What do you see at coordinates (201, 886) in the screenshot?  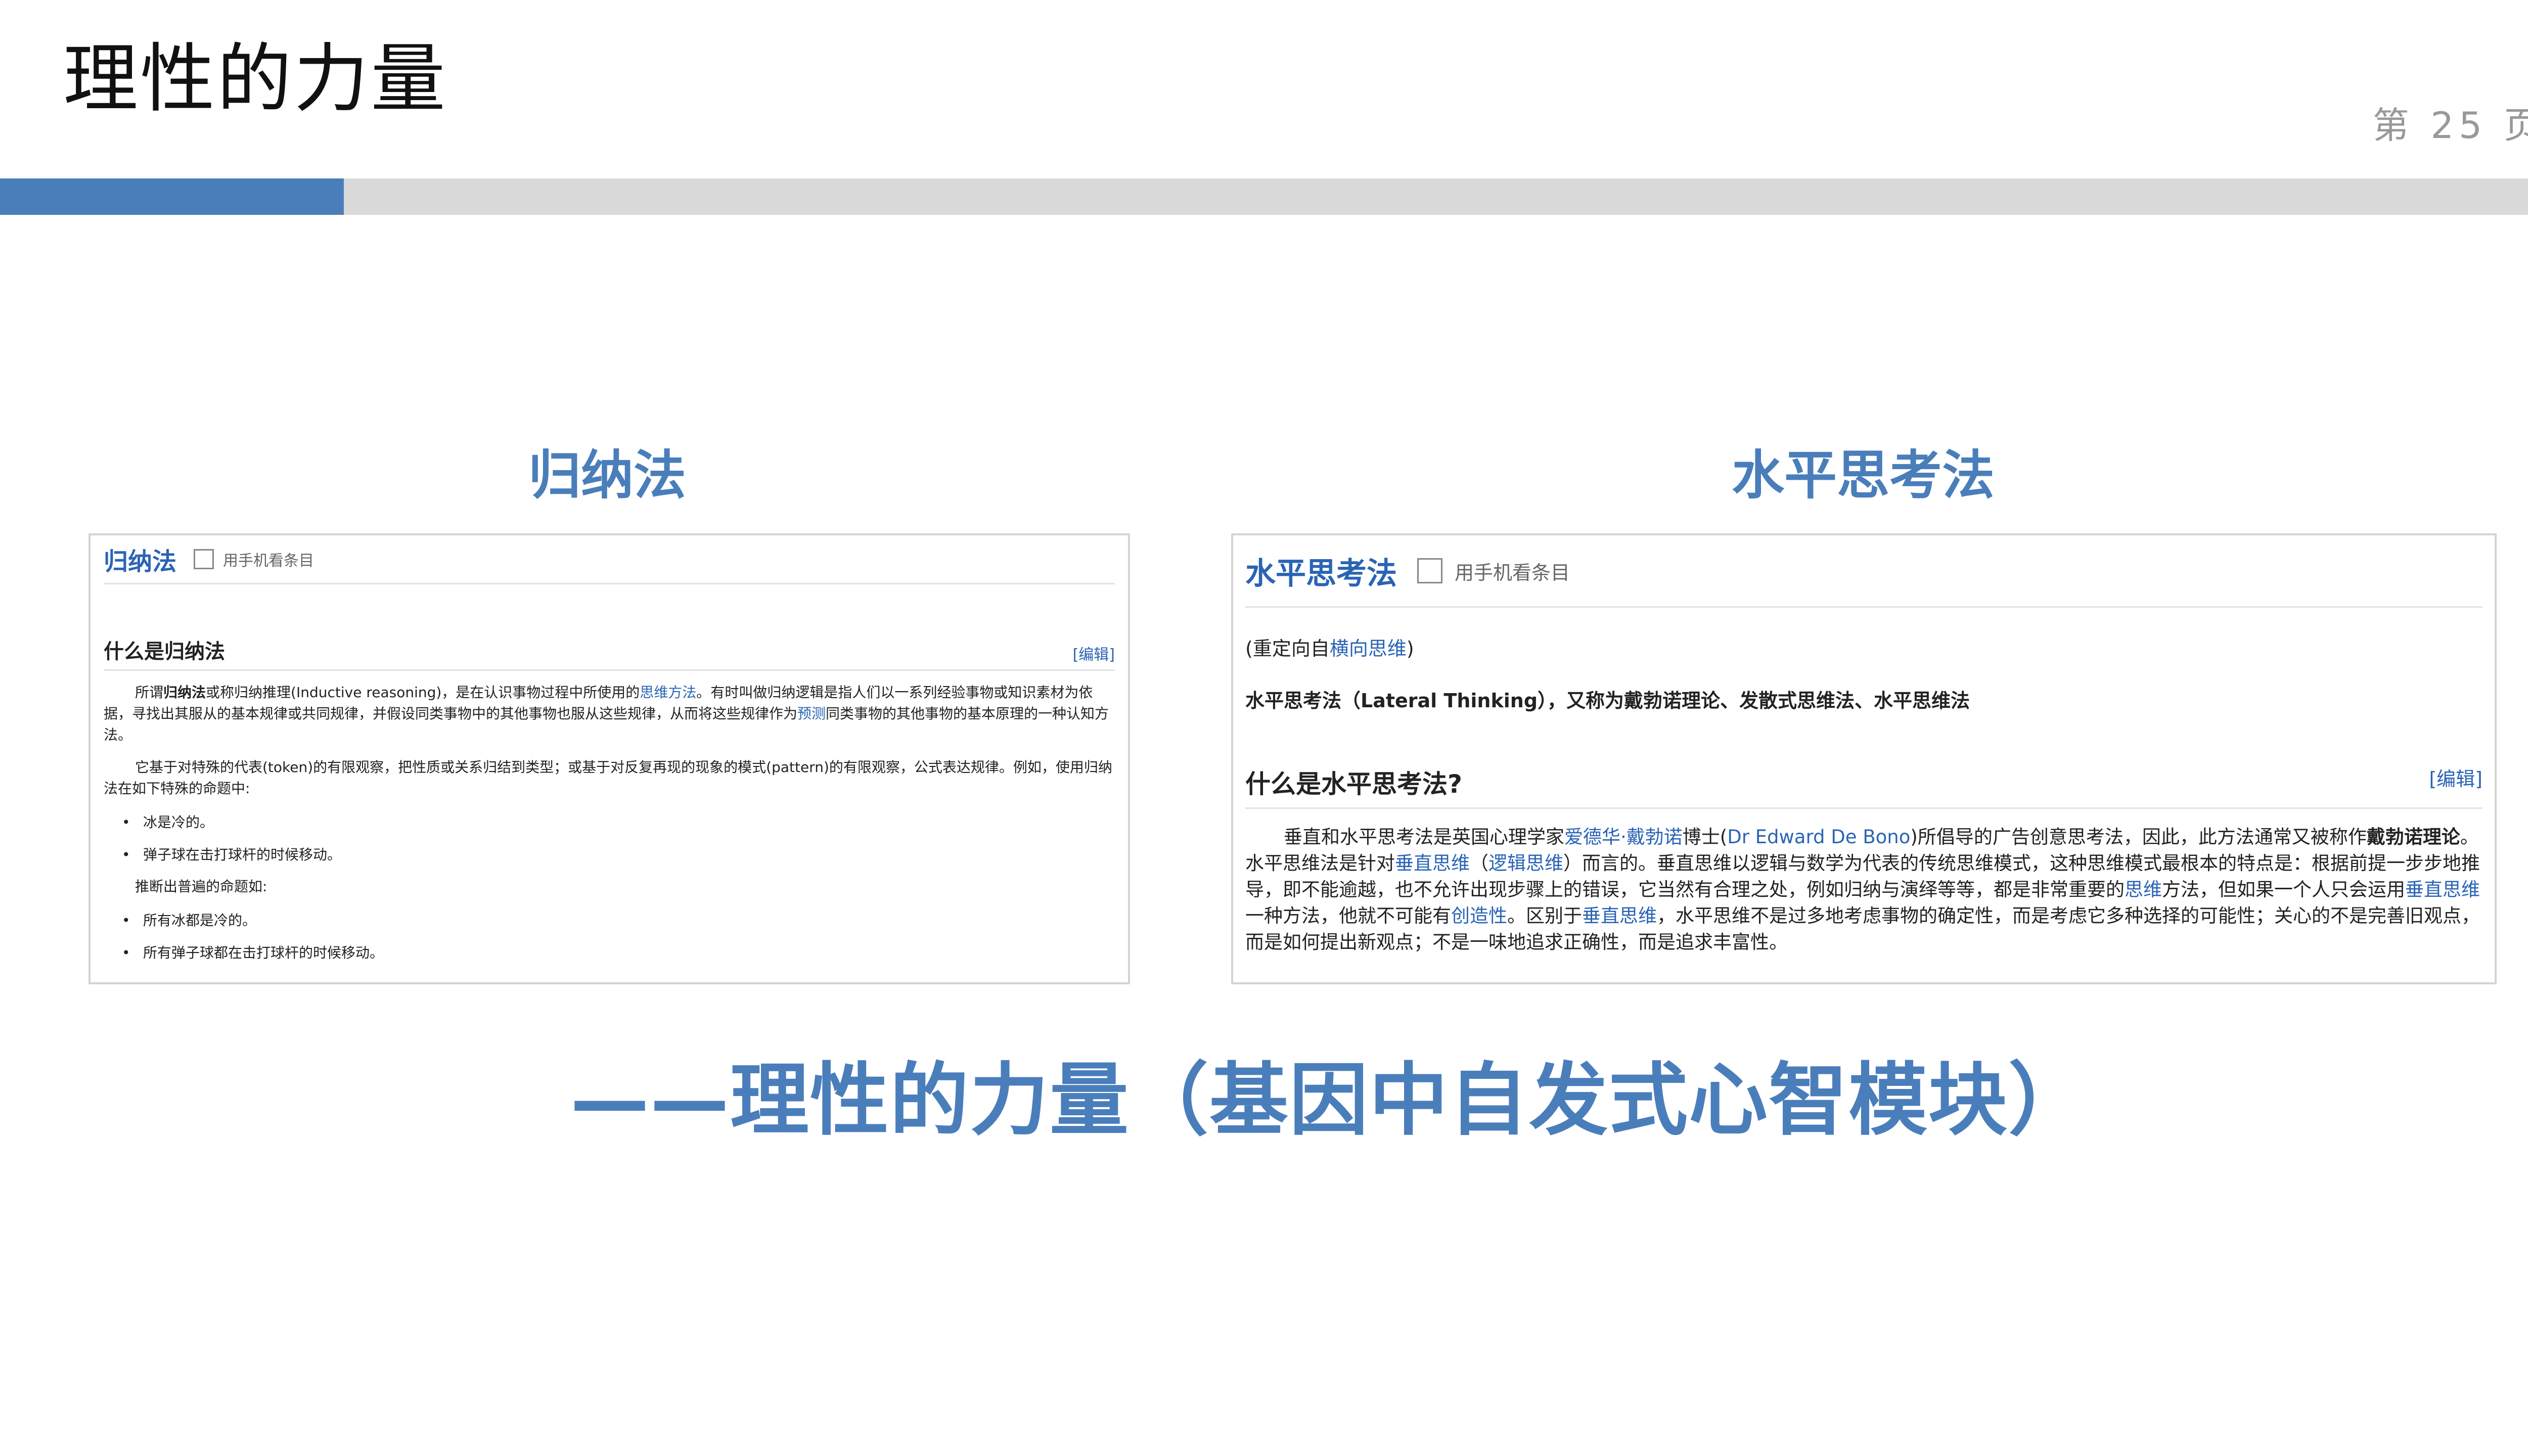 I see `paragraph: 推断出普遍的命题如:` at bounding box center [201, 886].